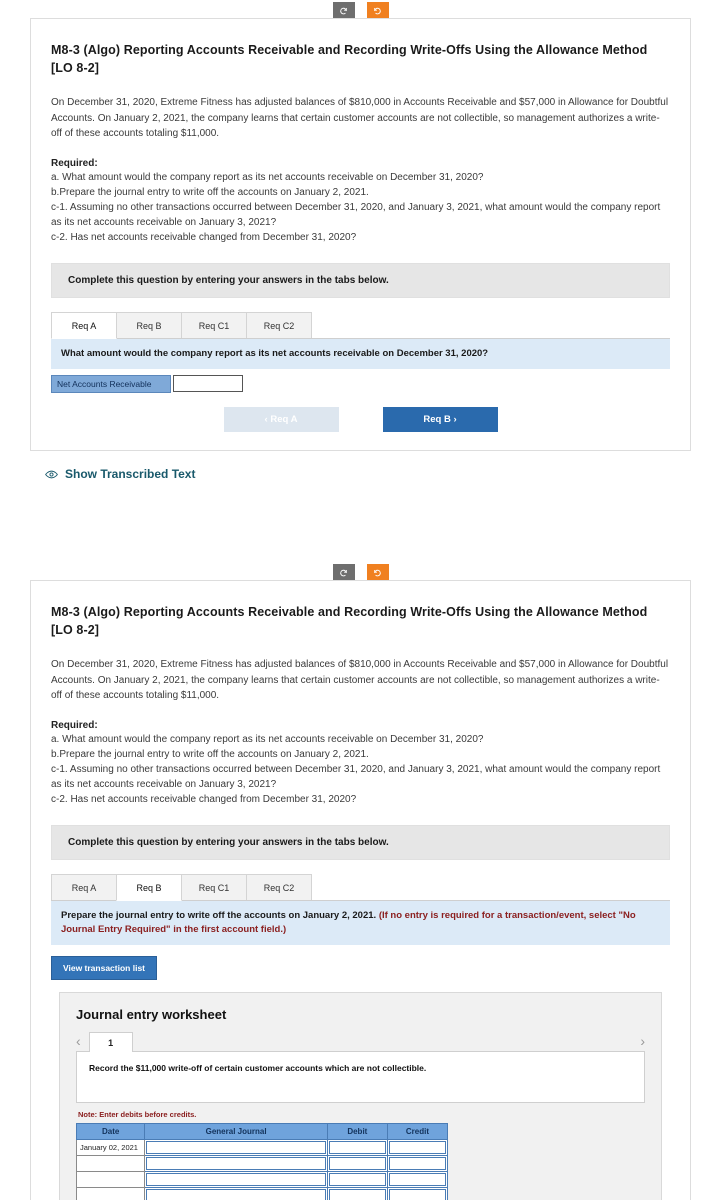 This screenshot has height=1200, width=721. Describe the element at coordinates (357, 1132) in the screenshot. I see `column-header-debit: Debit` at that location.